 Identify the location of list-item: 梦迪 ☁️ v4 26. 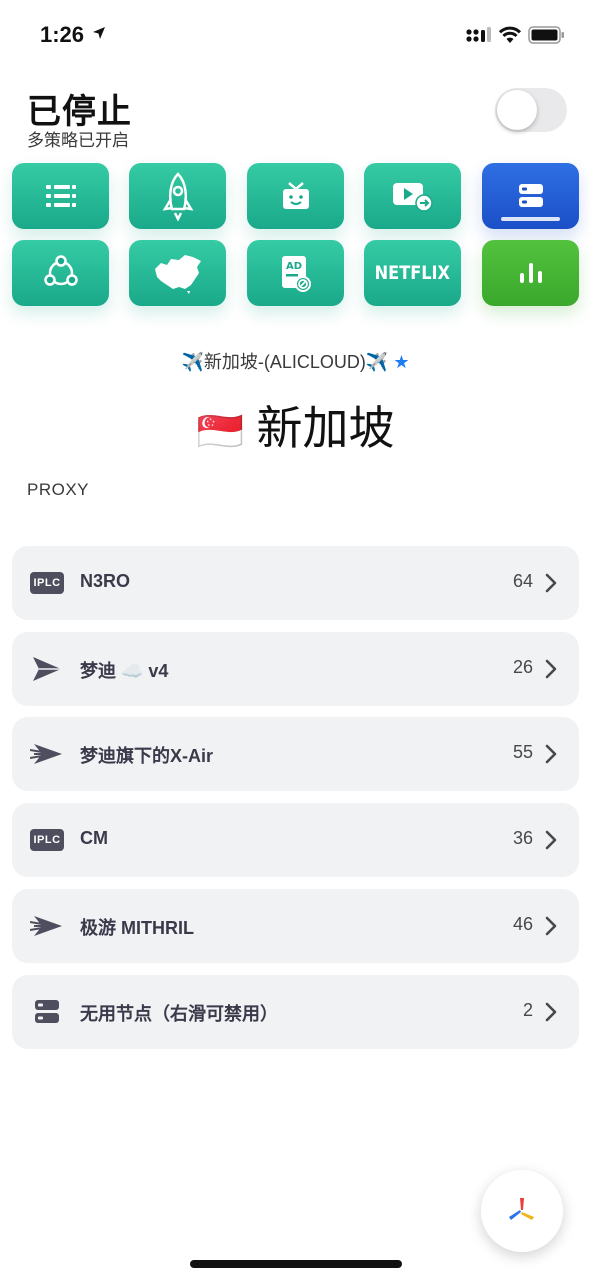
(295, 669).